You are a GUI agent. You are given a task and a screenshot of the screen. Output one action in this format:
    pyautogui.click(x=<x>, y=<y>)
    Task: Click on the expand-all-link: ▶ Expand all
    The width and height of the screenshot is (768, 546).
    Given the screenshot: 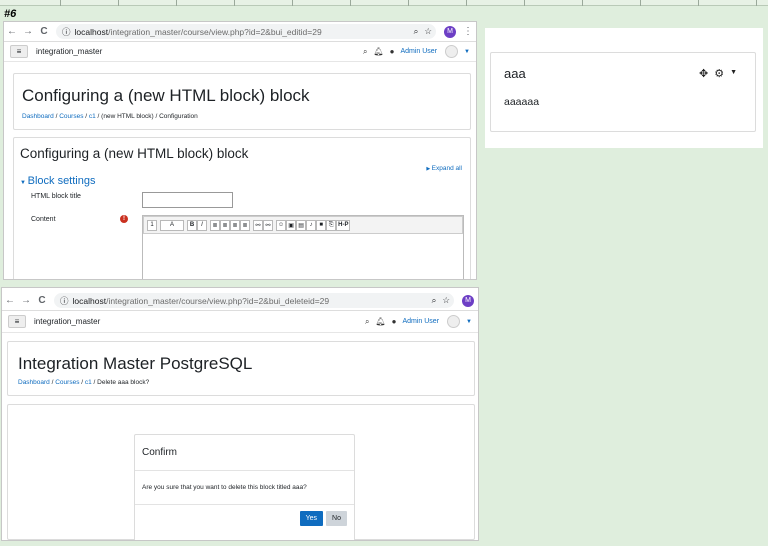 What is the action you would take?
    pyautogui.click(x=444, y=168)
    